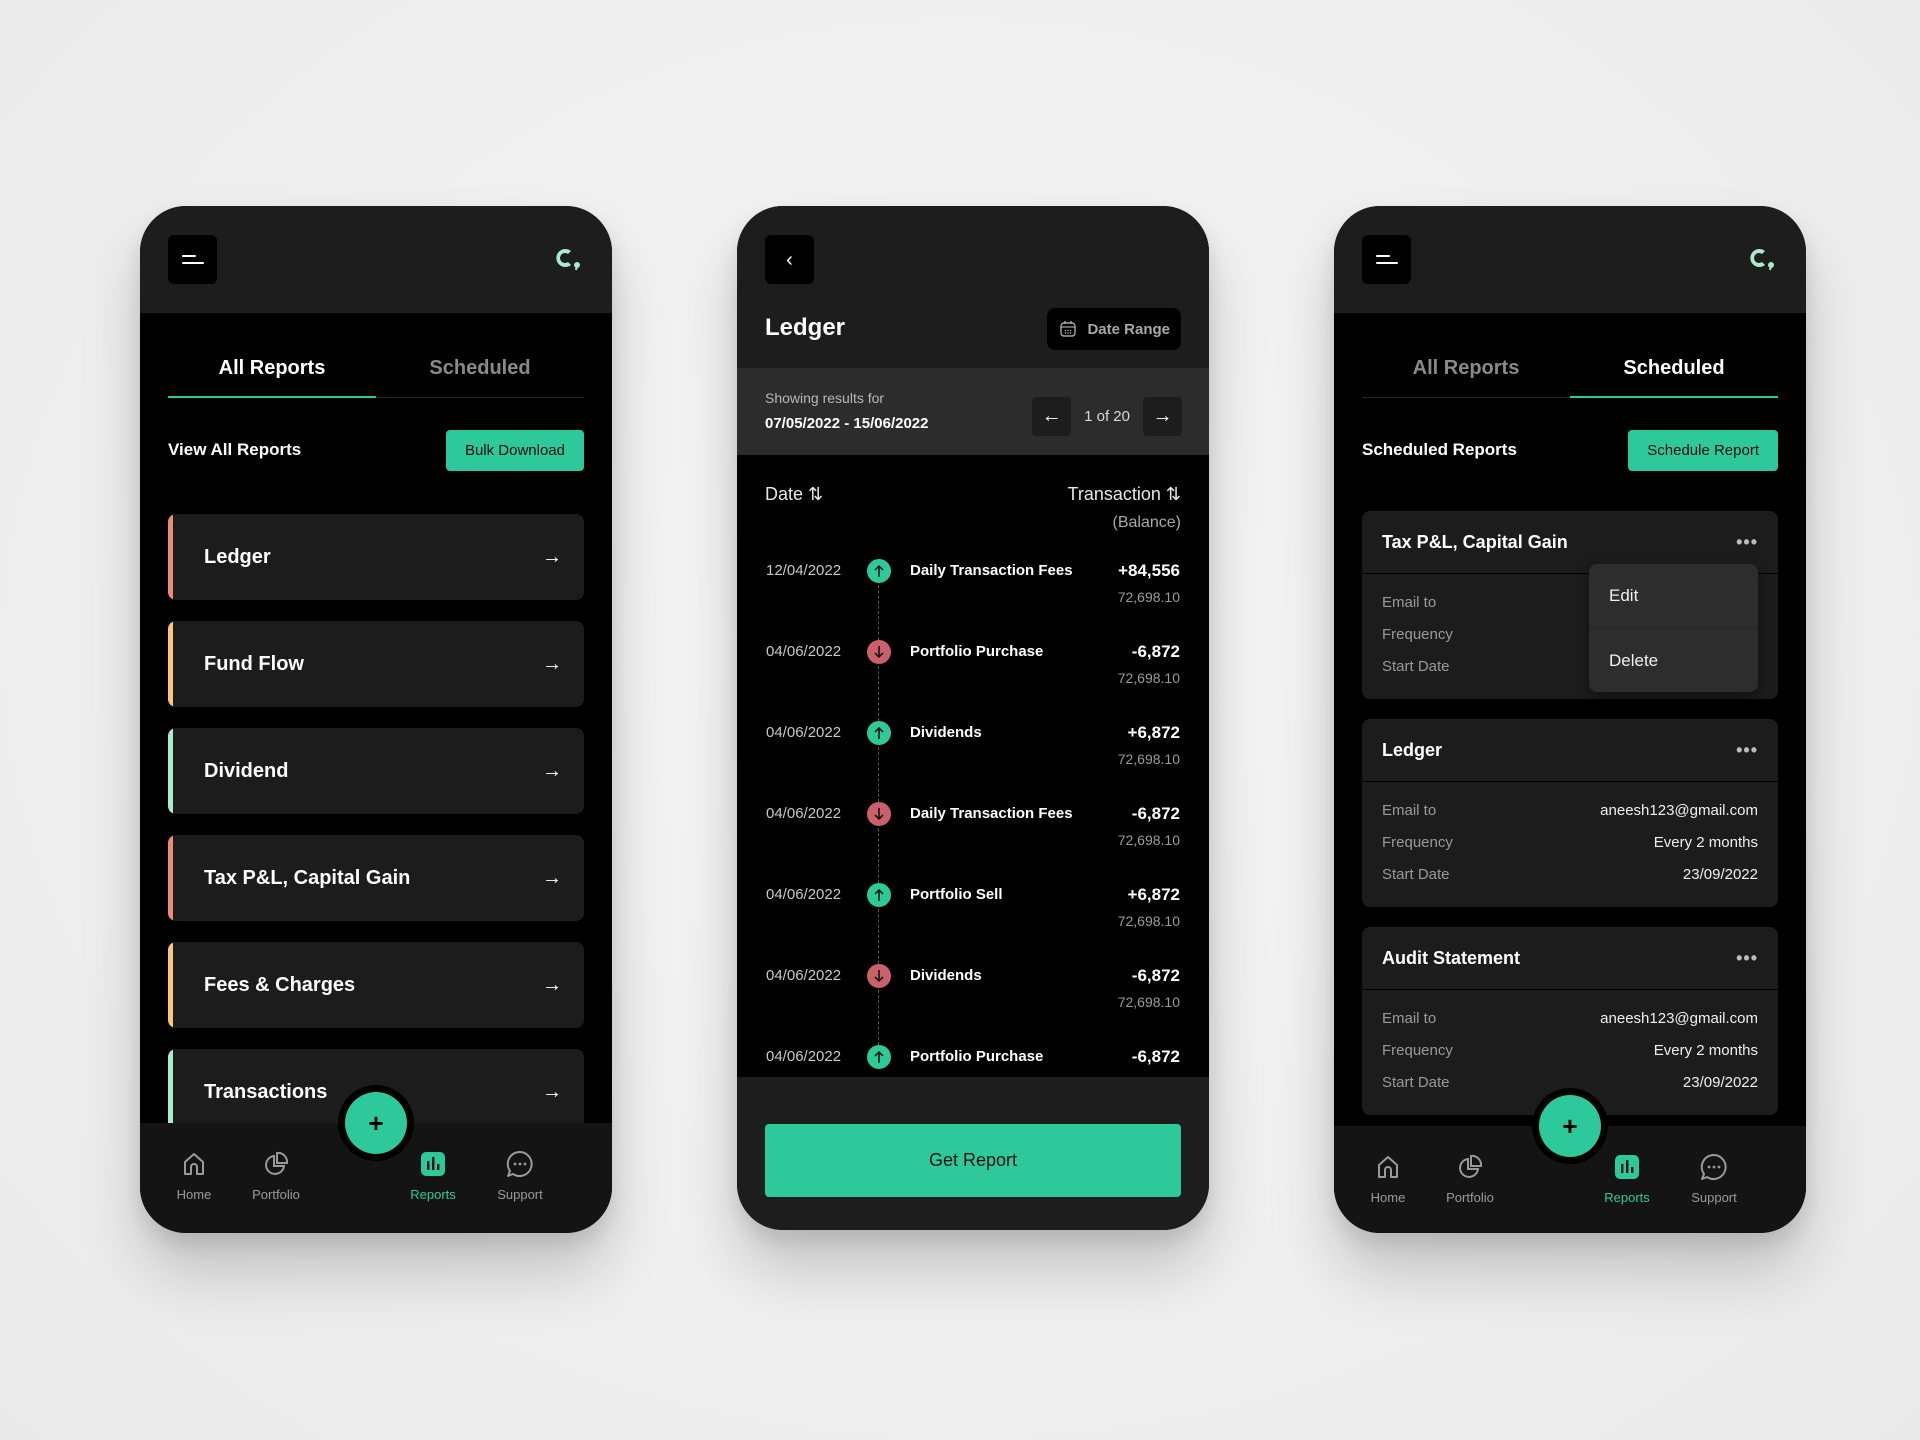 Image resolution: width=1920 pixels, height=1440 pixels. Describe the element at coordinates (376, 450) in the screenshot. I see `section-header: View All Reports Bulk Download` at that location.